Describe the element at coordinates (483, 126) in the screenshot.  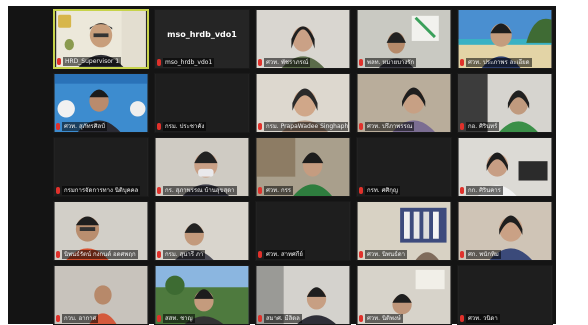
I see `participant-name: กอ. ศิรินทร์` at that location.